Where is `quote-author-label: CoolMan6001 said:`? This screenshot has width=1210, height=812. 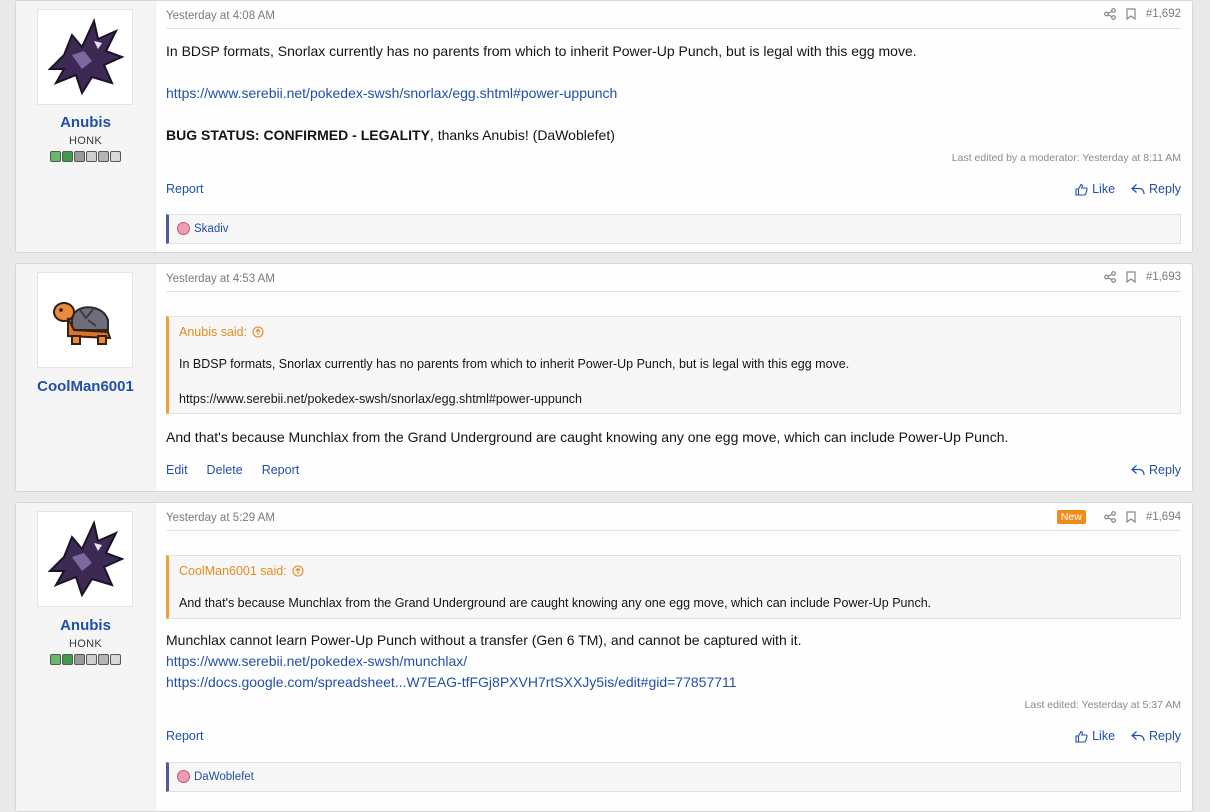
quote-author-label: CoolMan6001 said: is located at coordinates (233, 571).